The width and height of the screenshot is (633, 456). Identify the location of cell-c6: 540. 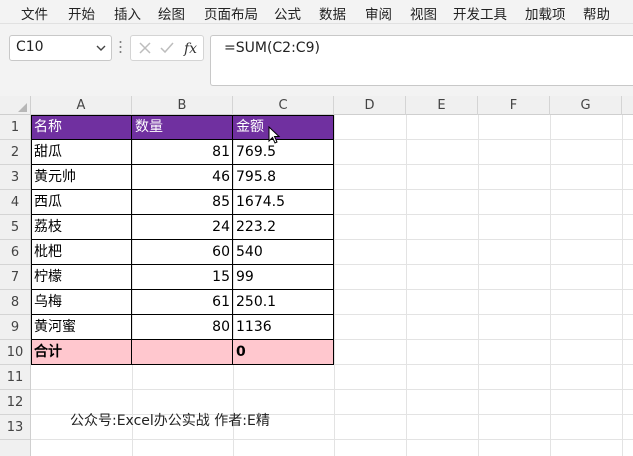
(283, 252).